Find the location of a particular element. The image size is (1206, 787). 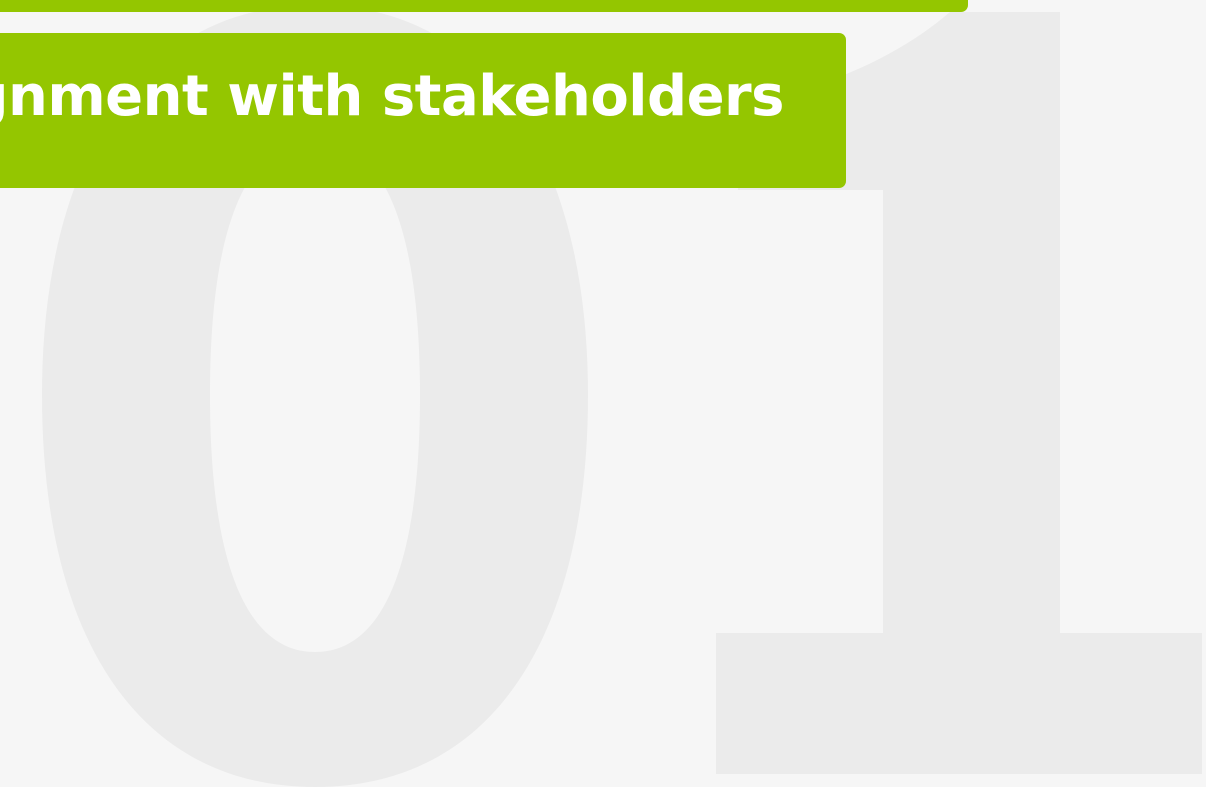

slide-heading: gnment with stakeholders is located at coordinates (392, 96).